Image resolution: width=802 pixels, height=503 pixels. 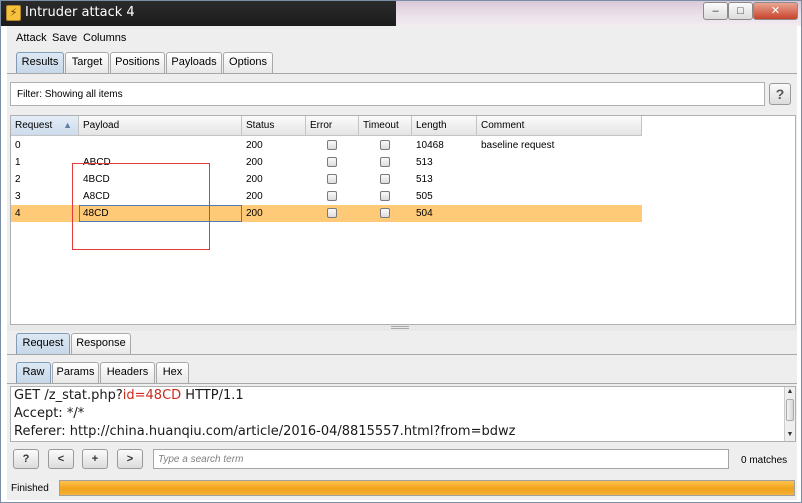 What do you see at coordinates (26, 459) in the screenshot?
I see `search-help-button: ?` at bounding box center [26, 459].